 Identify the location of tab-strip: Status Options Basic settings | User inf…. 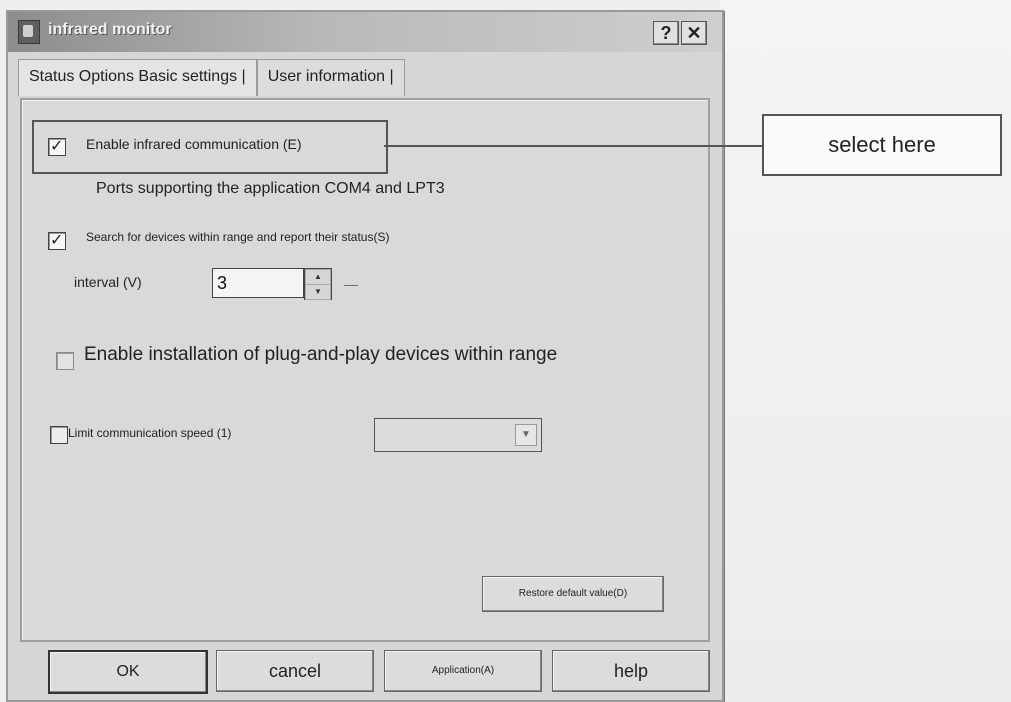
(211, 76).